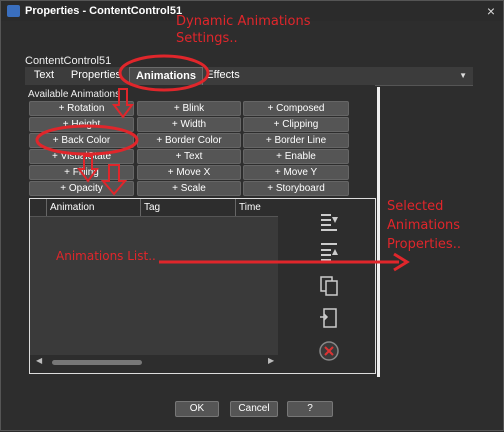  What do you see at coordinates (415, 206) in the screenshot?
I see `annotation-selected-line1: Selected` at bounding box center [415, 206].